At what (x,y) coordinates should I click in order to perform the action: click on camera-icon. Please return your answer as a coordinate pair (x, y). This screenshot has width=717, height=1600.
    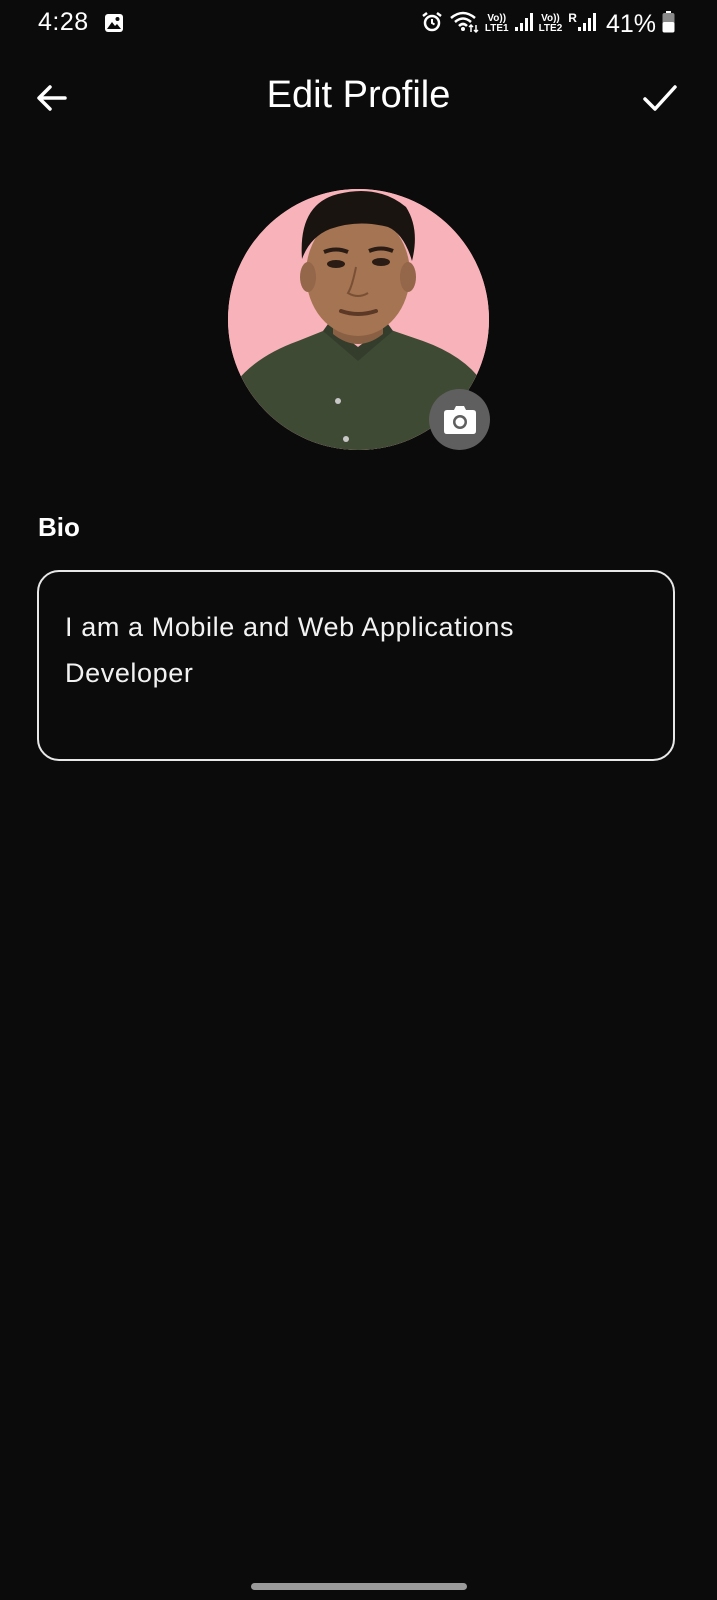
    Looking at the image, I should click on (459, 419).